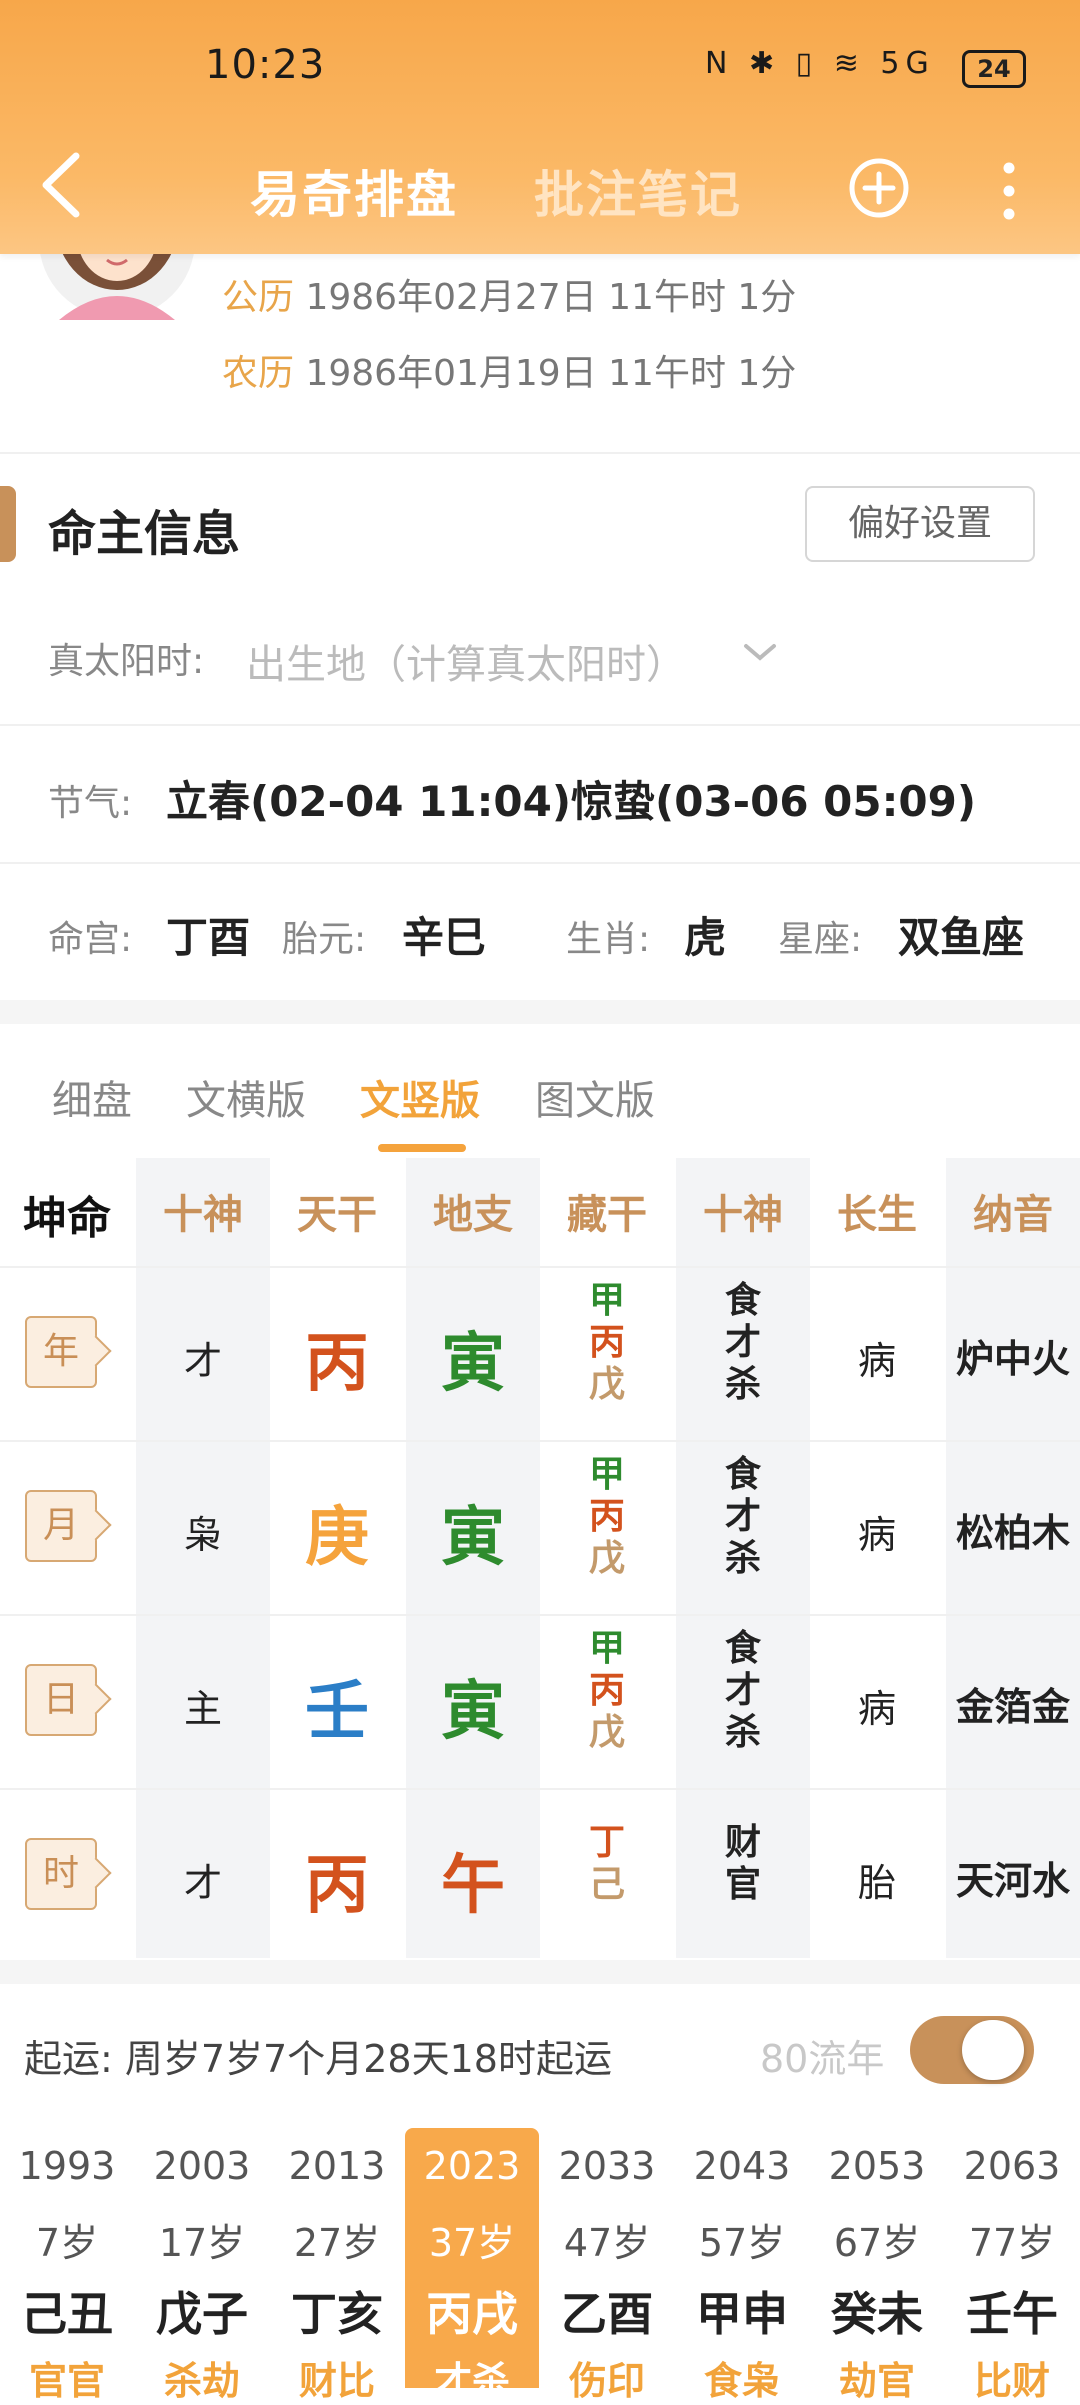  Describe the element at coordinates (1012, 1359) in the screenshot. I see `year-nayin: 炉中火` at that location.